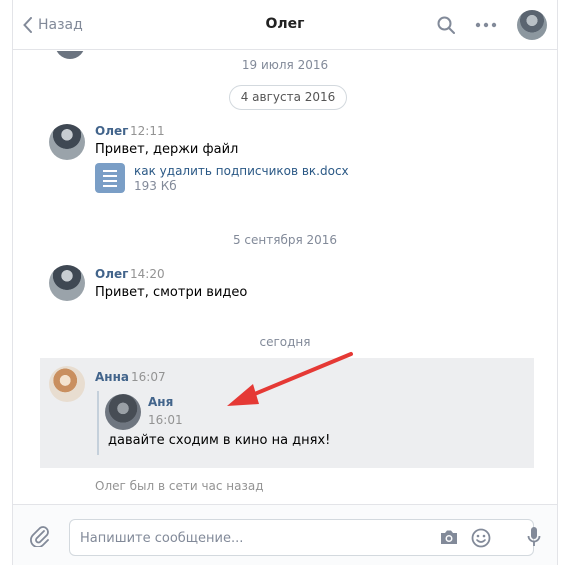 This screenshot has width=564, height=565. Describe the element at coordinates (290, 379) in the screenshot. I see `annotation-arrow` at that location.